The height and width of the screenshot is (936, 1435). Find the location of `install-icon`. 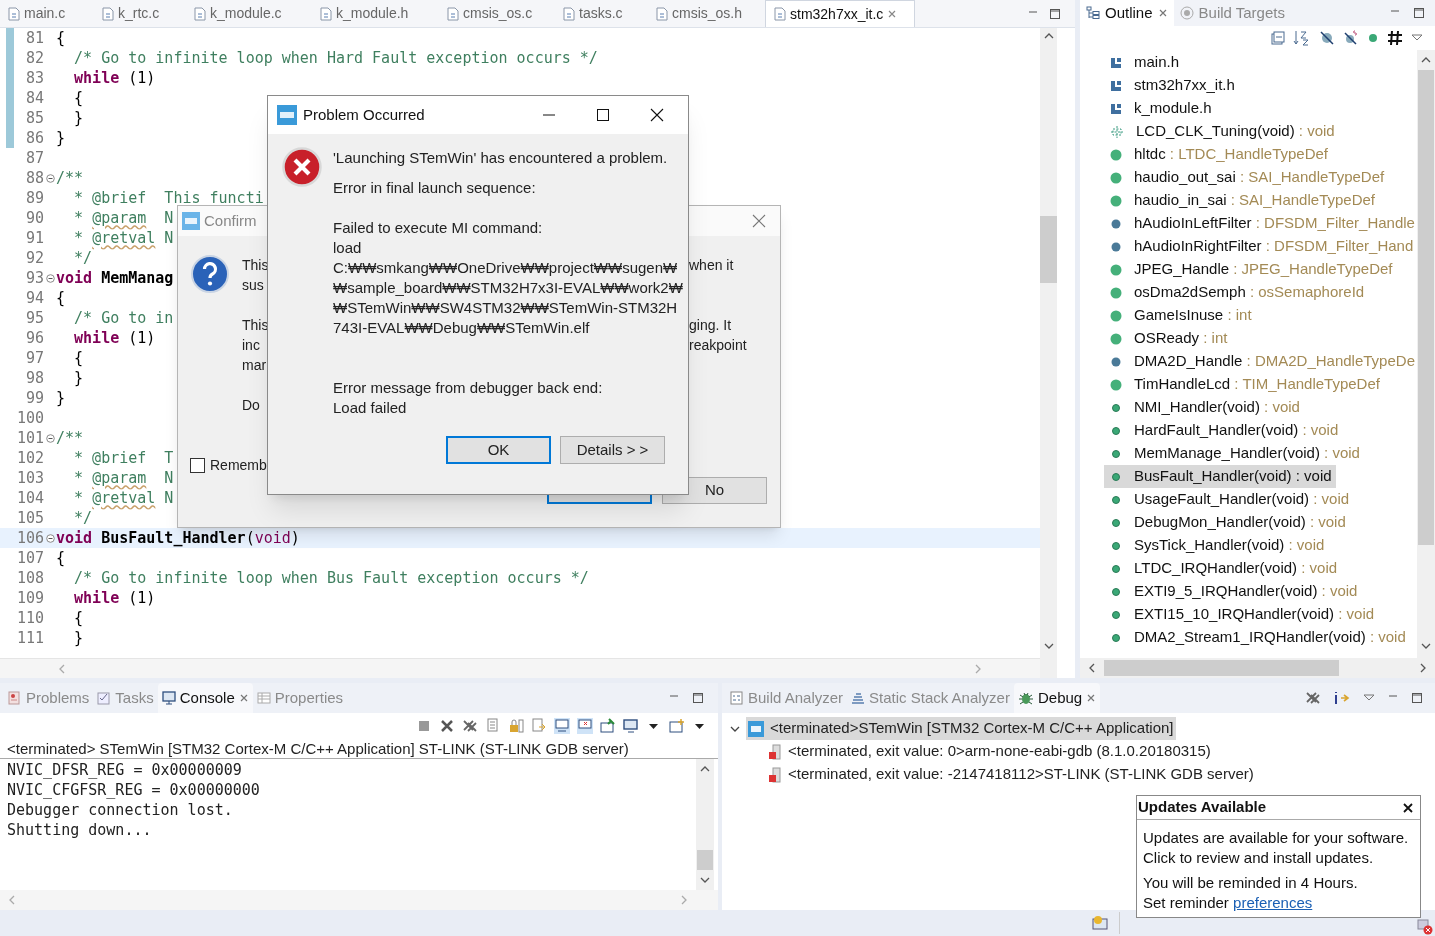

install-icon is located at coordinates (1100, 923).